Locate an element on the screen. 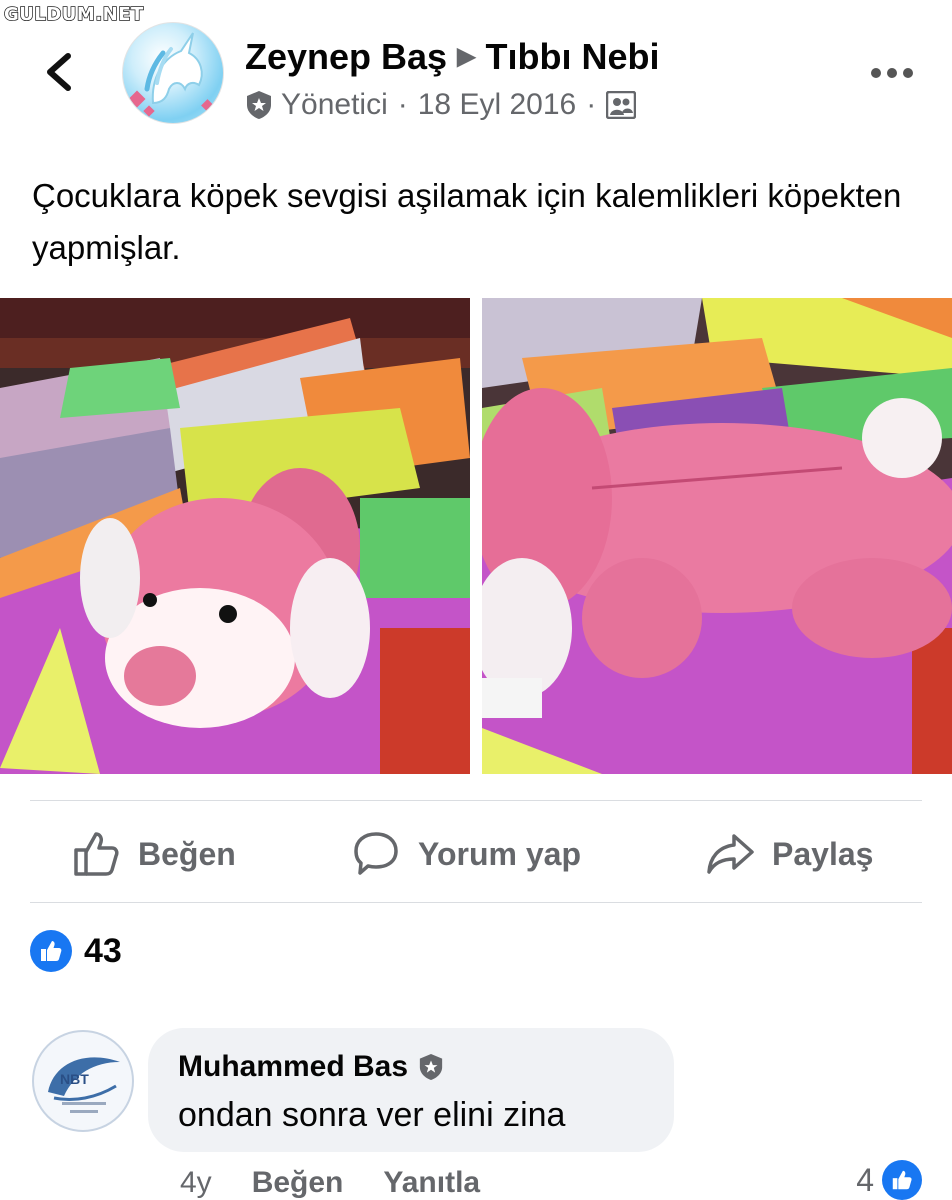 This screenshot has height=1200, width=952. comment-label: Yorum yap is located at coordinates (499, 853).